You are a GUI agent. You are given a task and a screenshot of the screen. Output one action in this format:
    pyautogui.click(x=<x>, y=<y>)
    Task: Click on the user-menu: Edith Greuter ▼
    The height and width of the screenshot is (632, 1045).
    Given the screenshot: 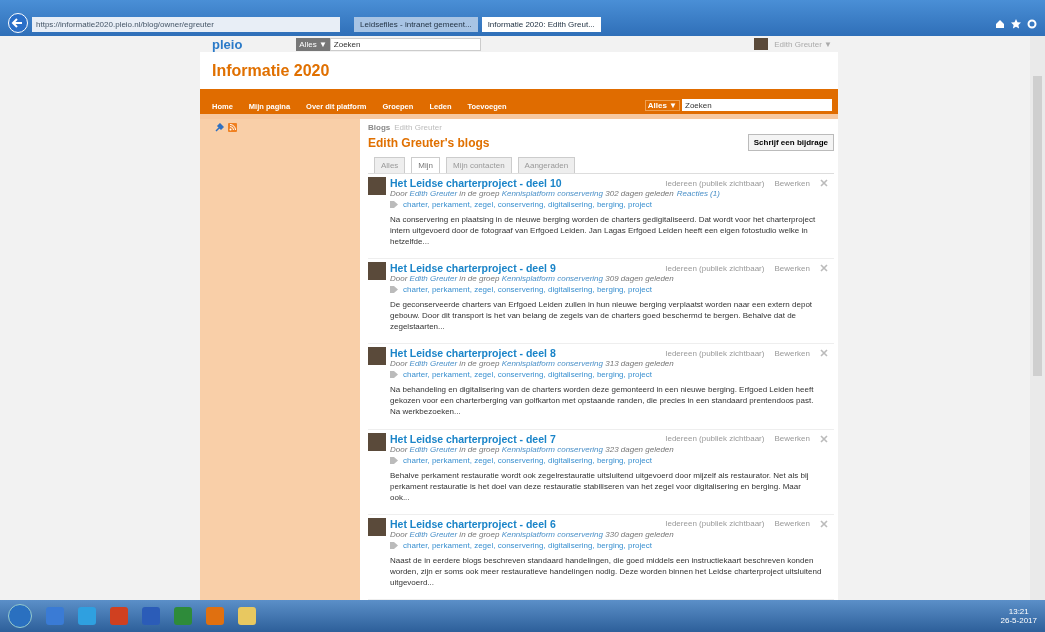 What is the action you would take?
    pyautogui.click(x=803, y=44)
    